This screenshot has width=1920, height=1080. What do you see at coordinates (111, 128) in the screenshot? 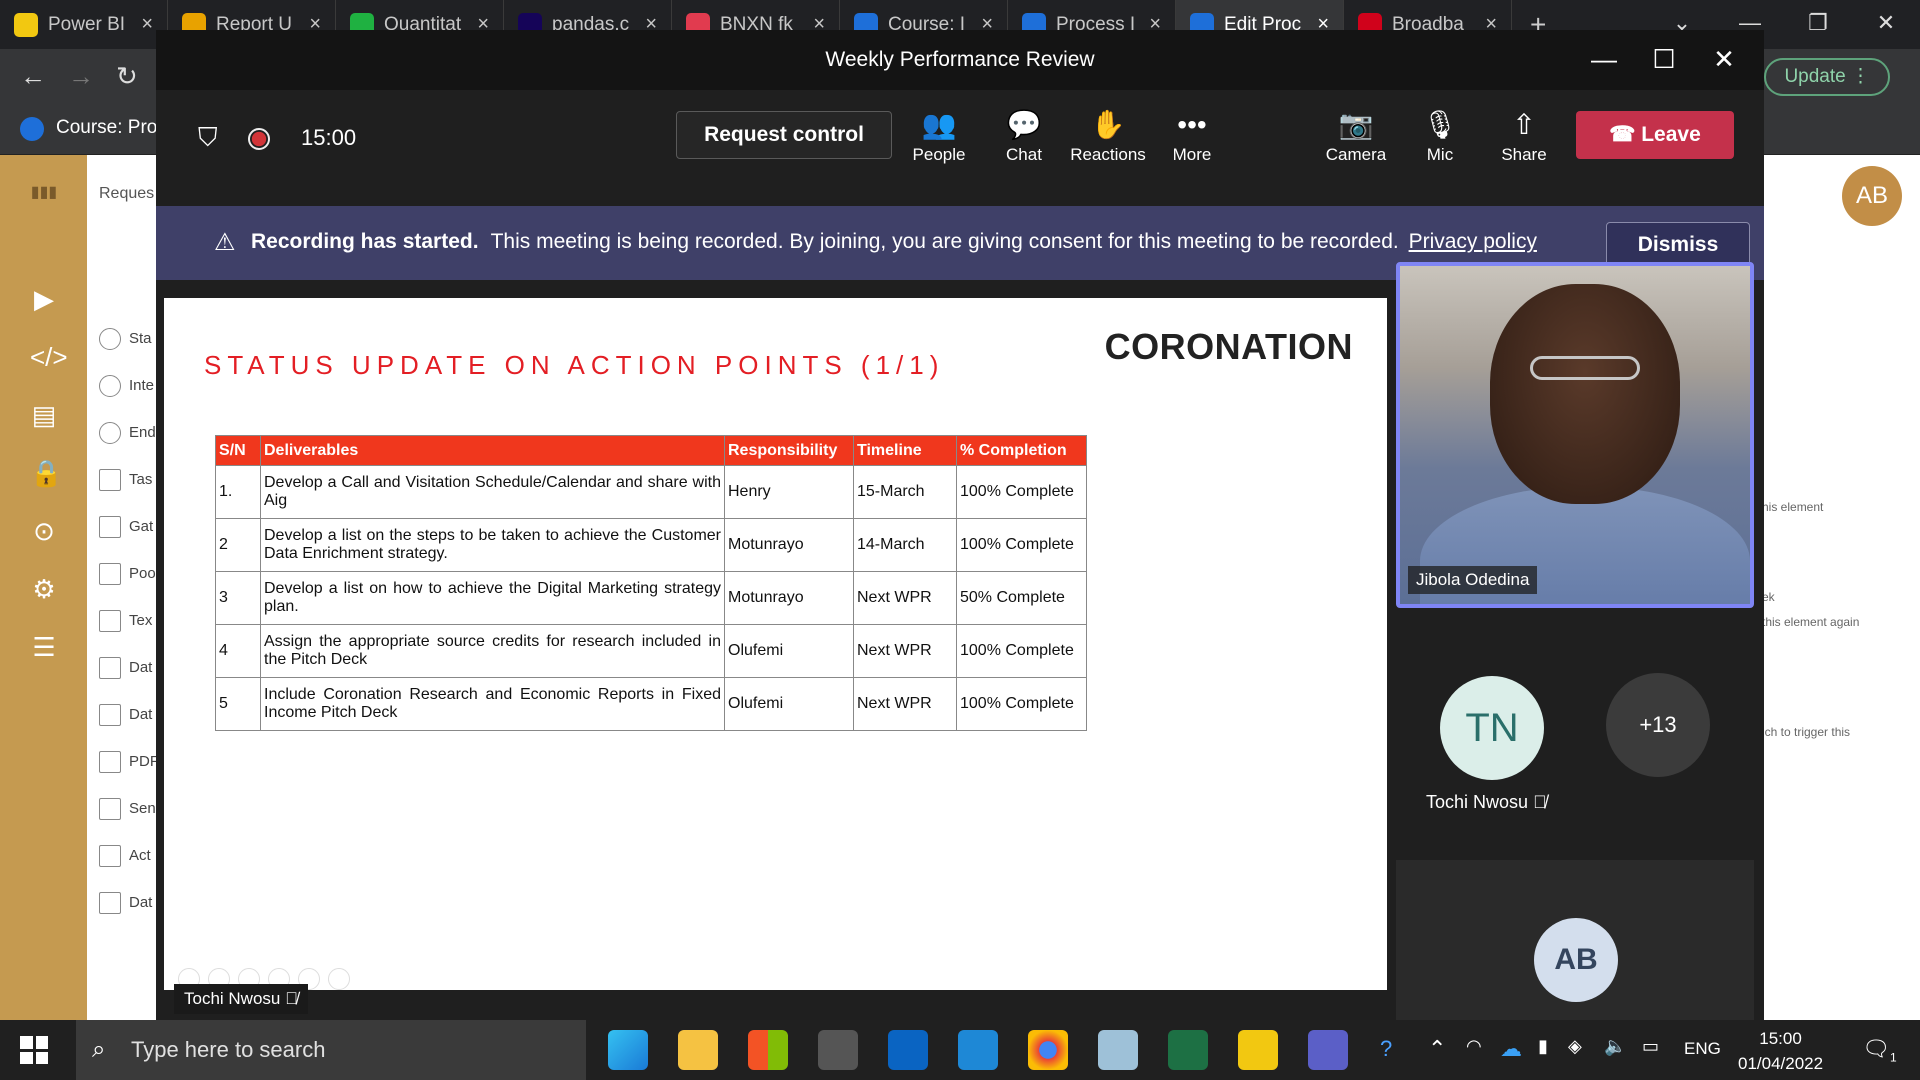
I see `bookmark-course: Course: Proc` at bounding box center [111, 128].